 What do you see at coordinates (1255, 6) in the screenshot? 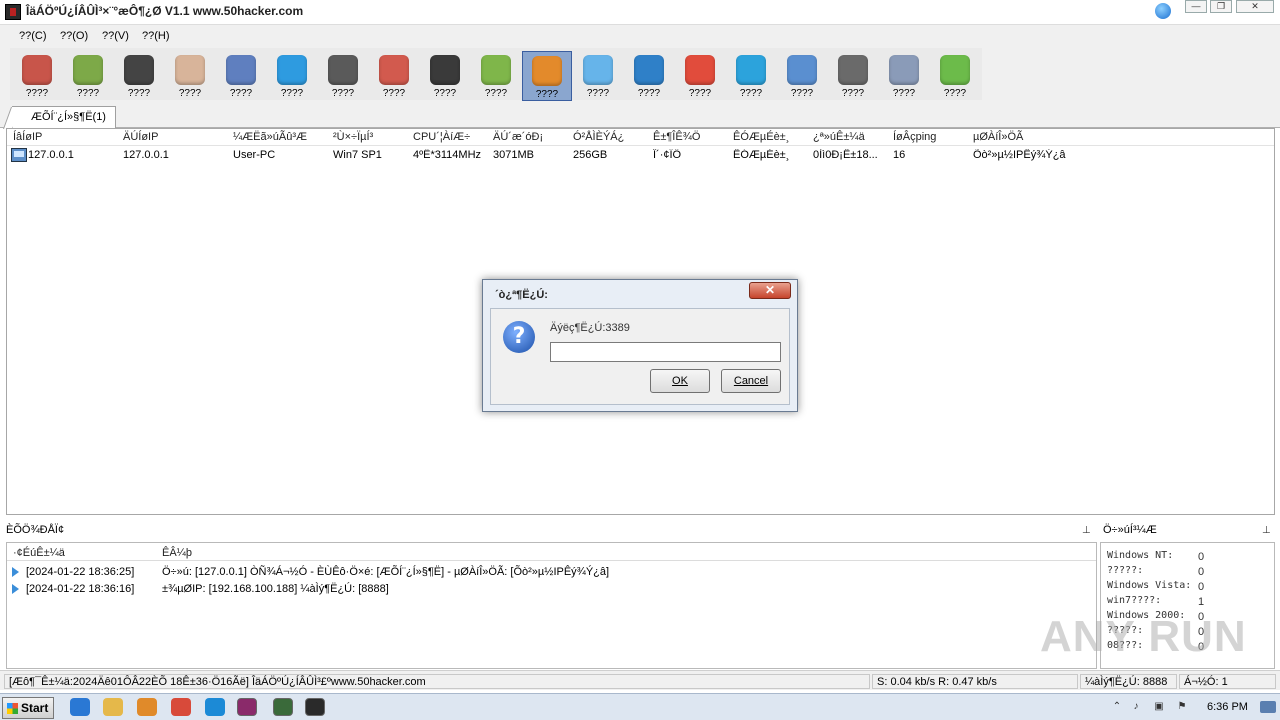
I see `close-button: ✕` at bounding box center [1255, 6].